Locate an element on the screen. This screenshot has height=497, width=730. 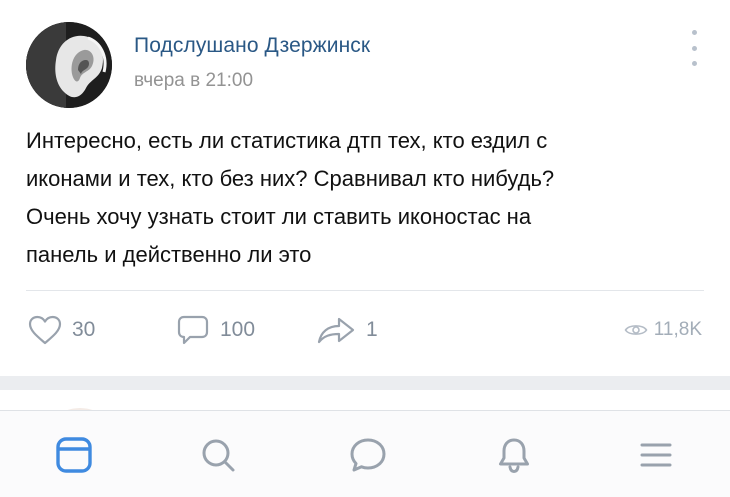
news-feed-icon is located at coordinates (74, 455).